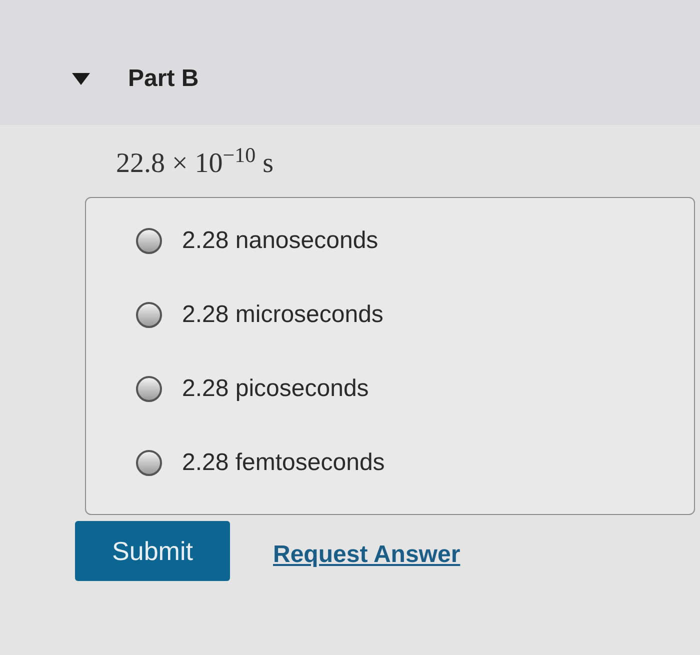 This screenshot has width=700, height=655. Describe the element at coordinates (366, 555) in the screenshot. I see `request-answer-link: Request Answer` at that location.